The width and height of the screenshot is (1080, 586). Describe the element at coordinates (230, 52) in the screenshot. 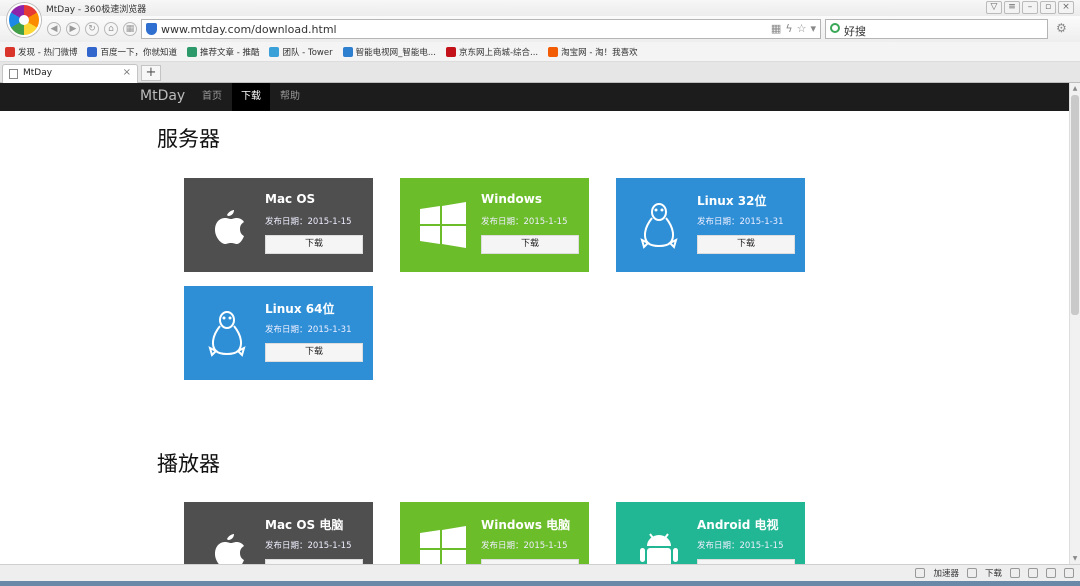

I see `bookmark-label: 推荐文章 - 推酷` at that location.